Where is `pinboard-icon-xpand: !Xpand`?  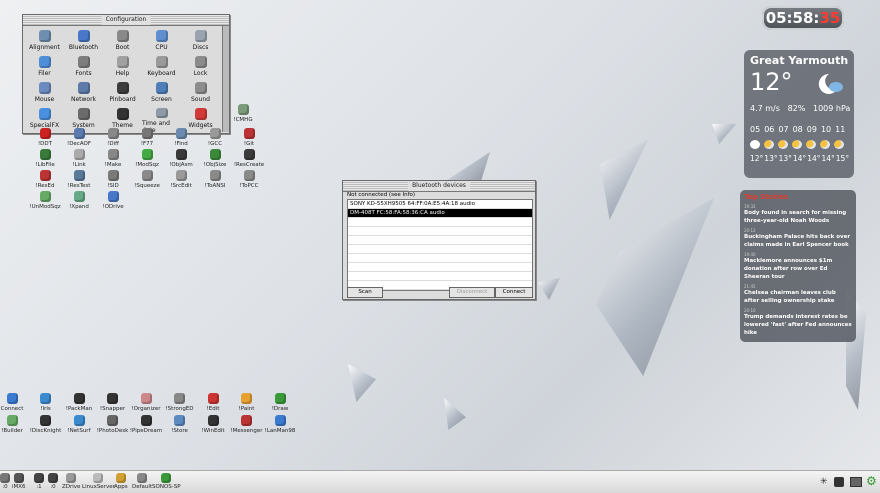
pinboard-icon-xpand: !Xpand is located at coordinates (79, 200).